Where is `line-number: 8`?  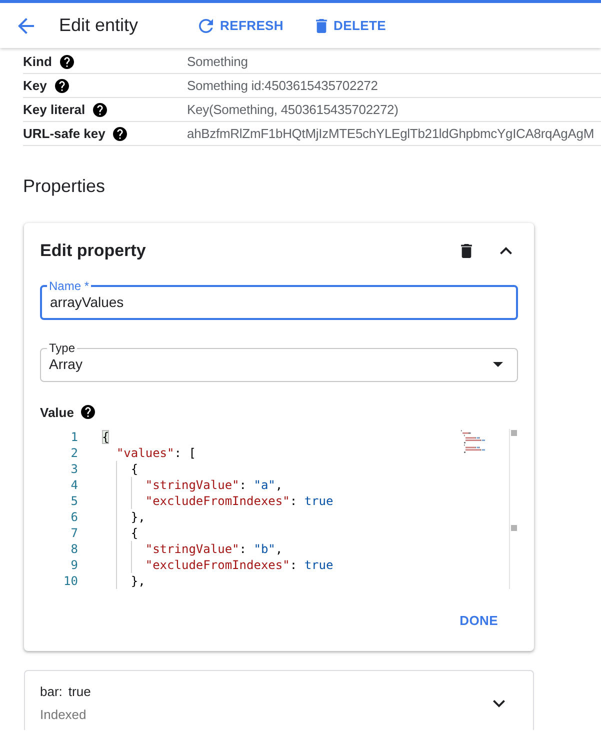 line-number: 8 is located at coordinates (74, 549).